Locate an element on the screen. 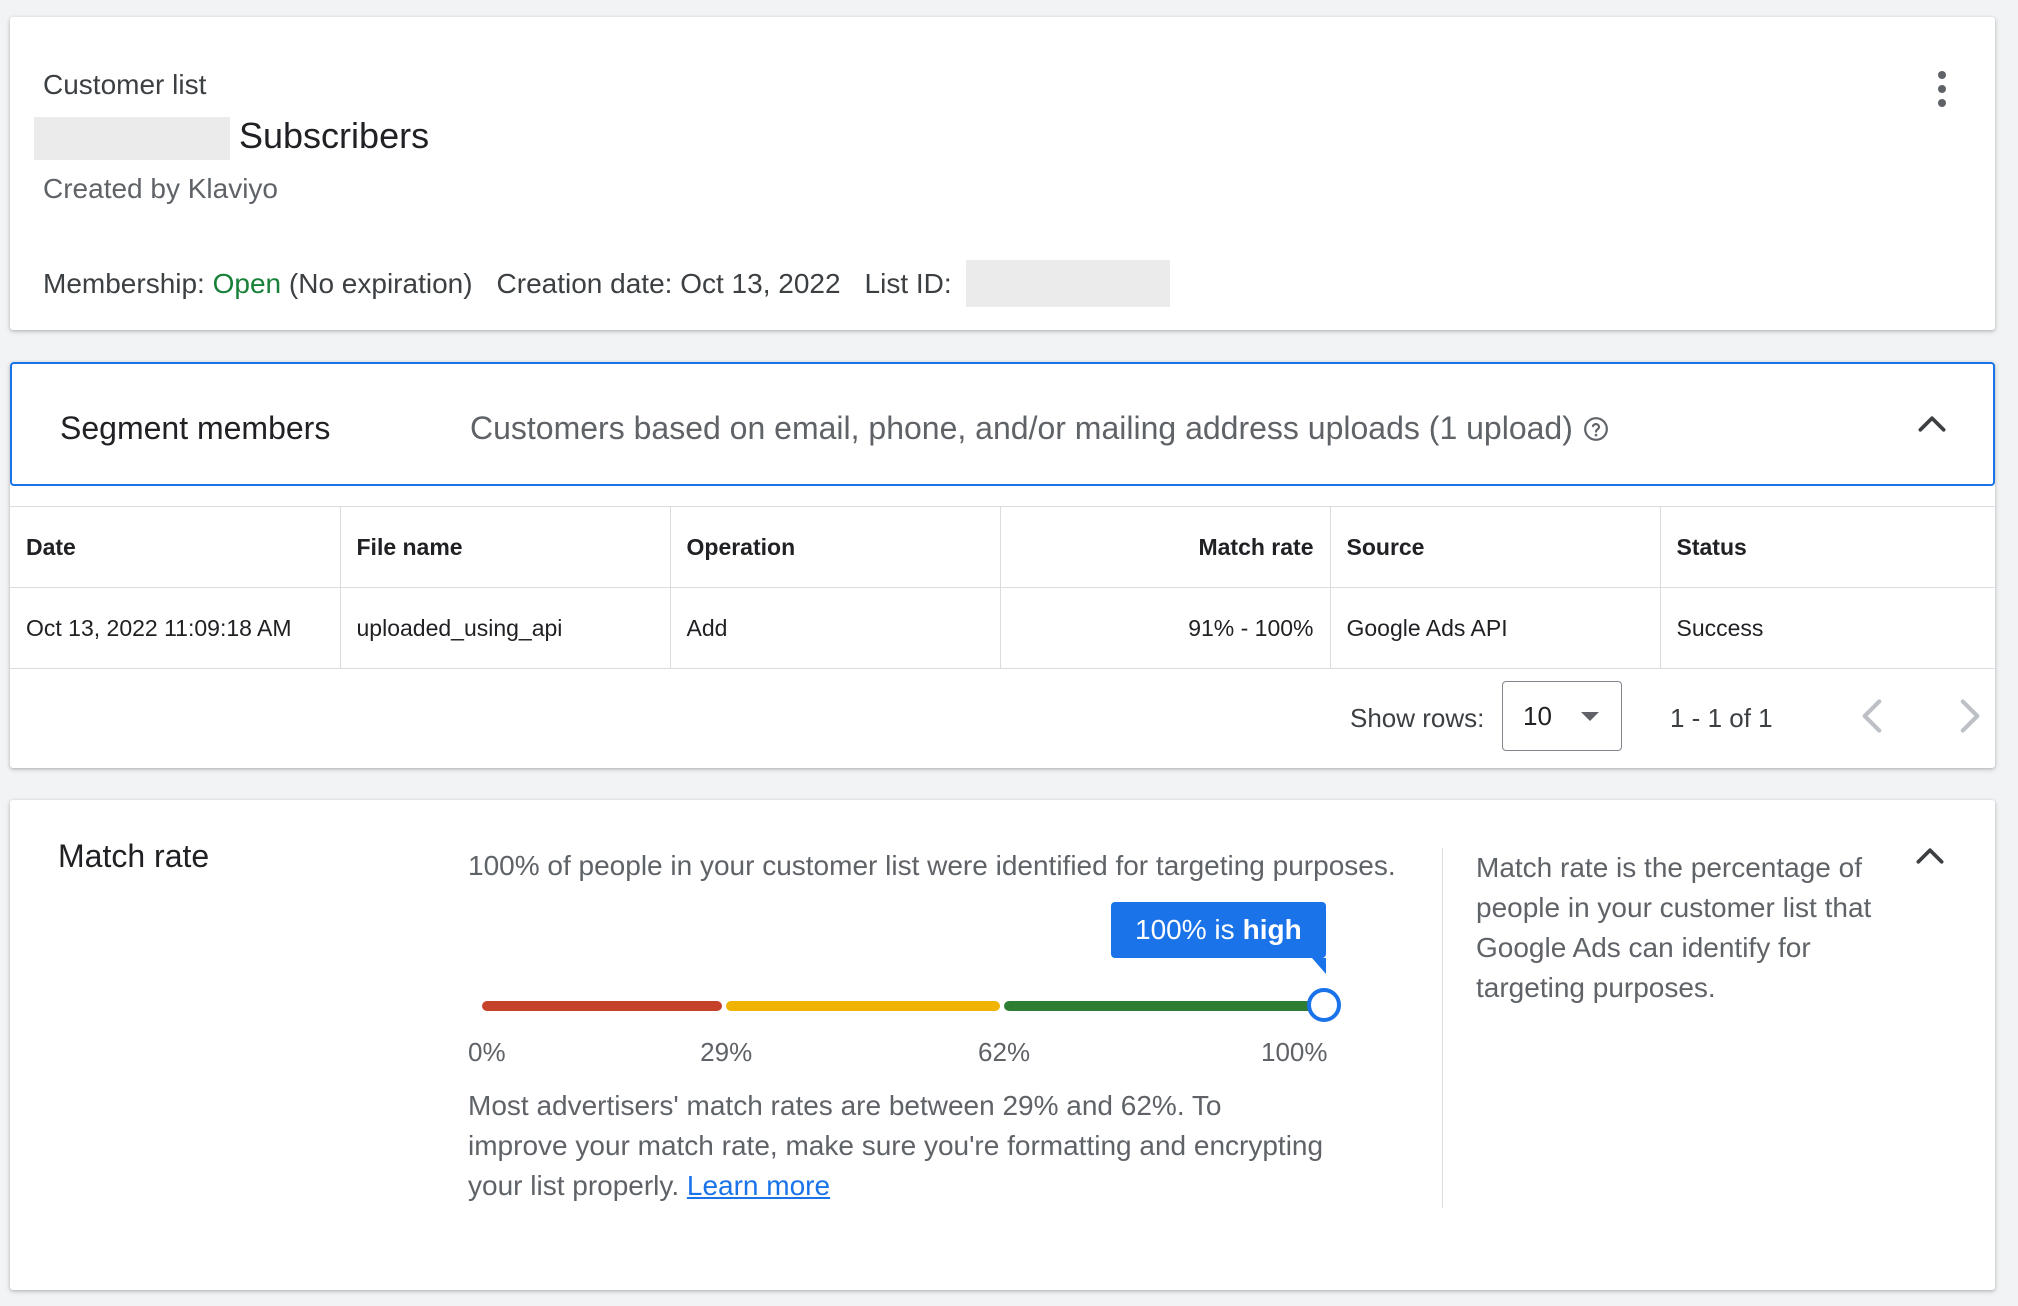 This screenshot has width=2018, height=1306. cell-match-rate: 91% - 100% is located at coordinates (1165, 628).